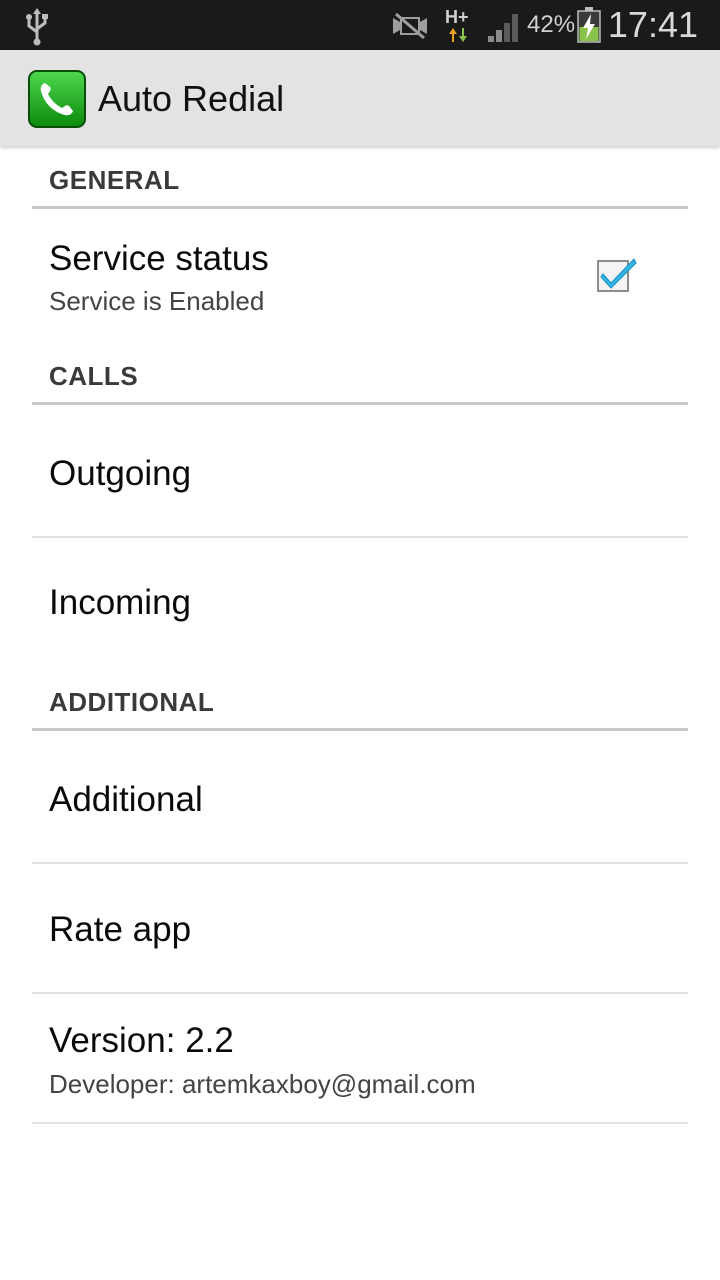 The height and width of the screenshot is (1280, 720). Describe the element at coordinates (120, 929) in the screenshot. I see `pref-title: Rate app` at that location.